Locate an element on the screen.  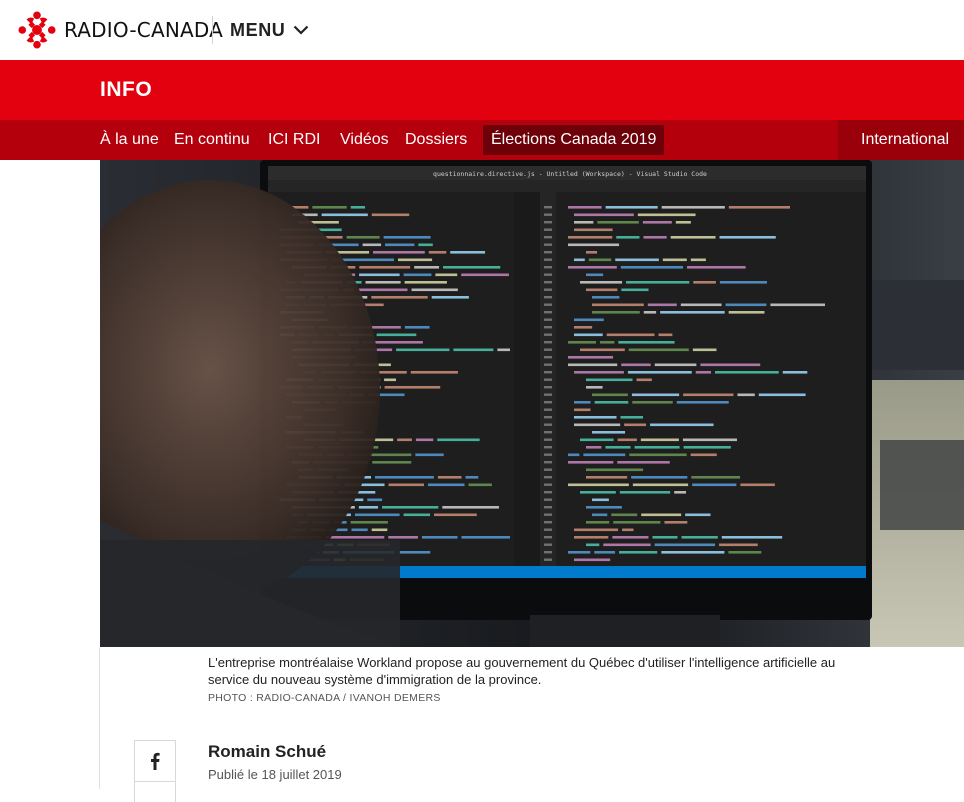
facebook-share-button is located at coordinates (155, 761).